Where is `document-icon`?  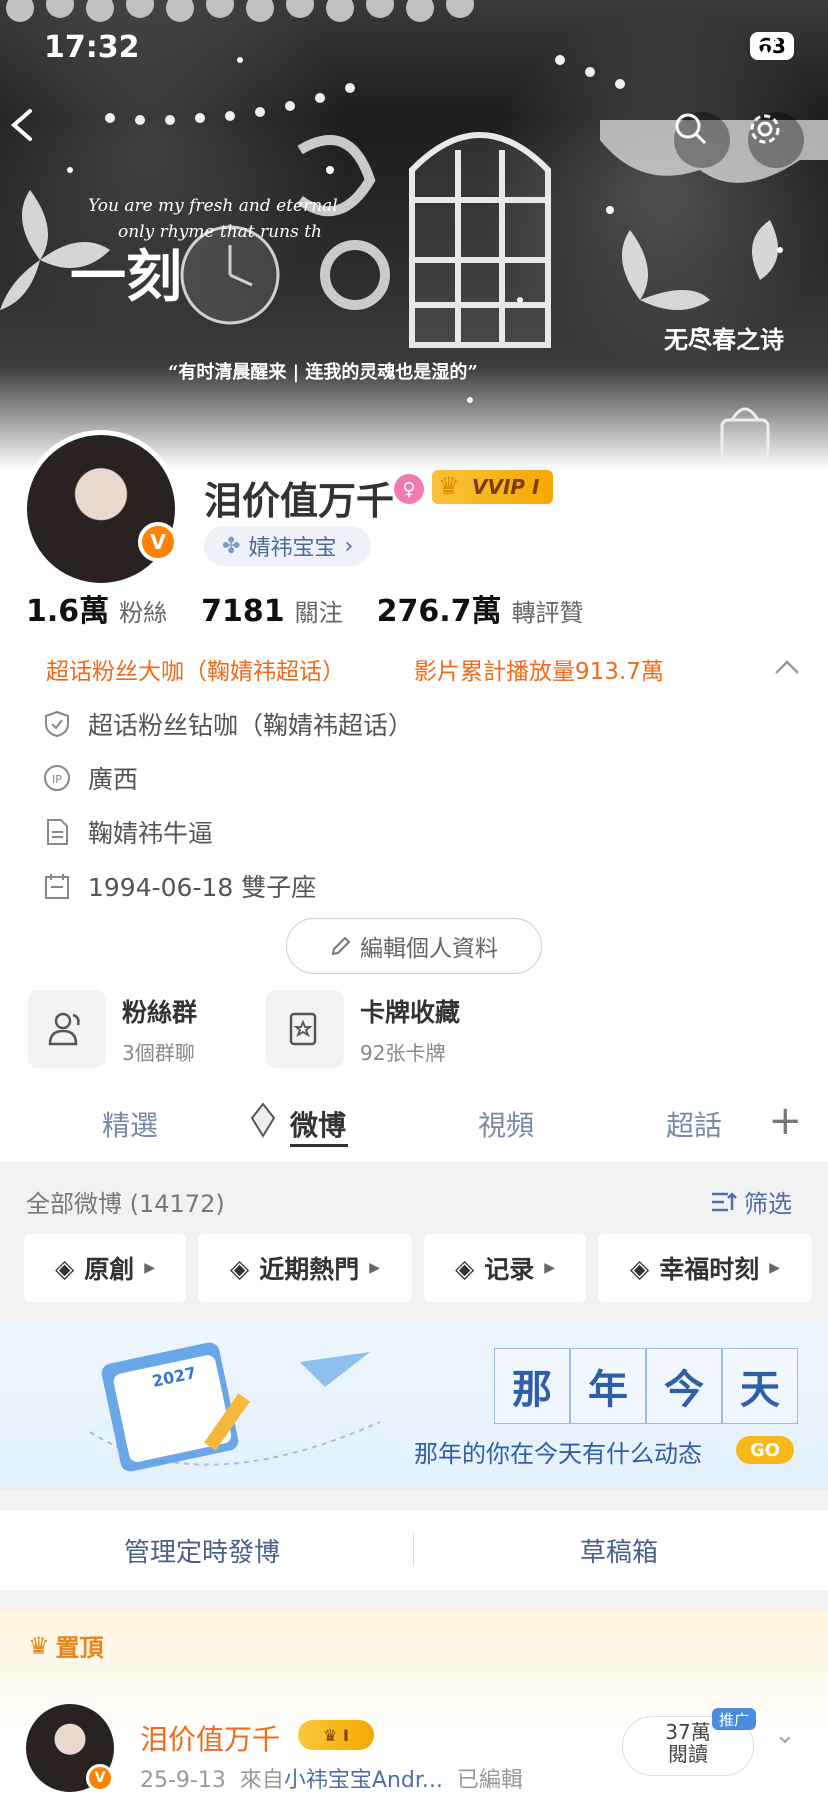
document-icon is located at coordinates (57, 832).